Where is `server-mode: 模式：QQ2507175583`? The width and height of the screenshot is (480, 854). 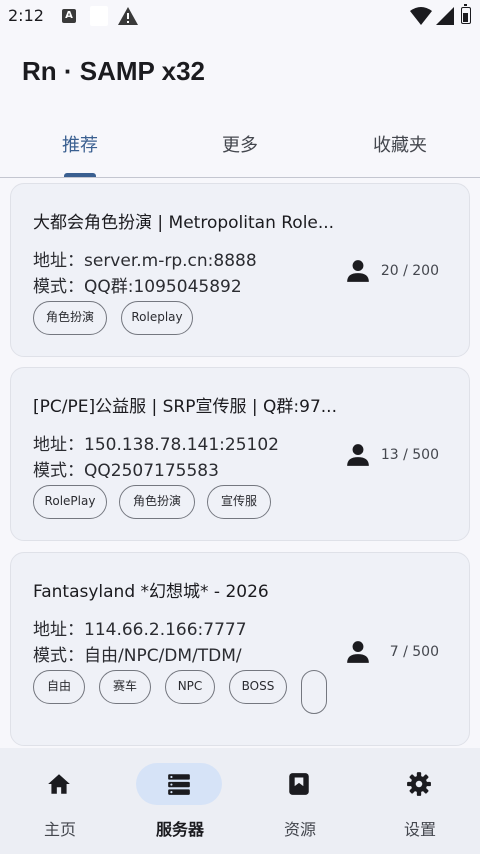
server-mode: 模式：QQ2507175583 is located at coordinates (126, 471).